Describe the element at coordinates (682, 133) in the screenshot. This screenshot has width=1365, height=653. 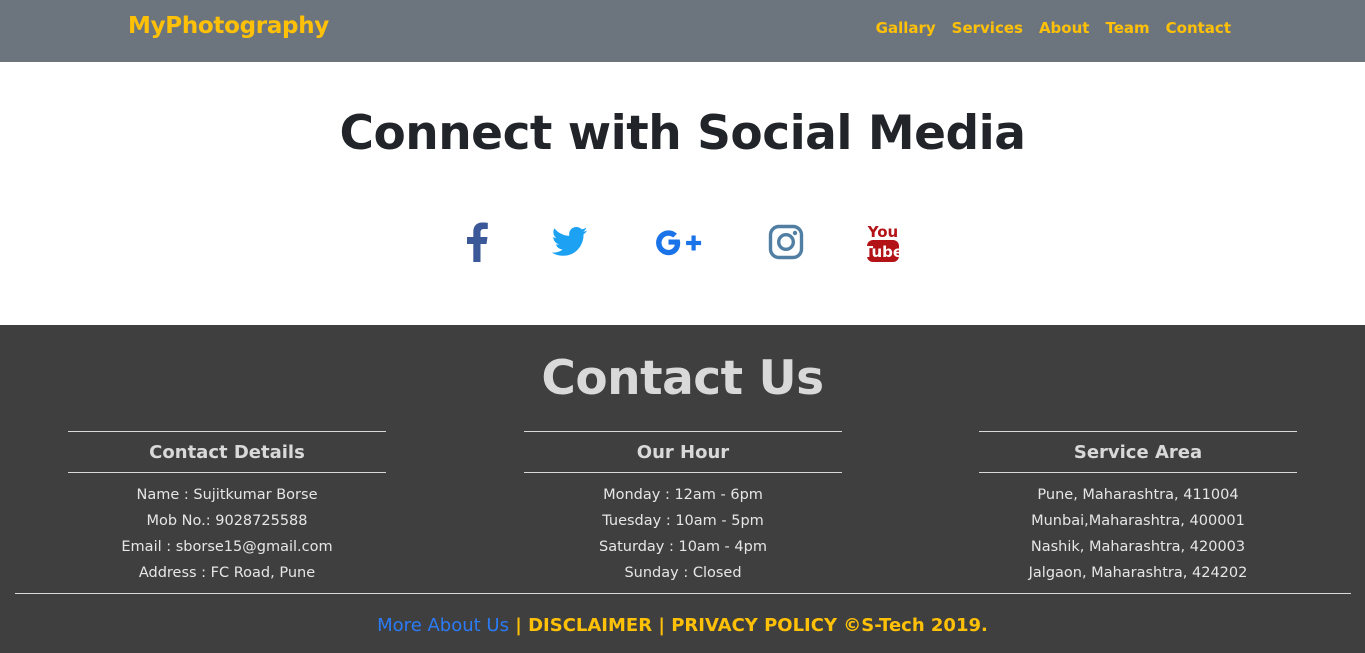
I see `social-heading: Connect with Social Media` at that location.